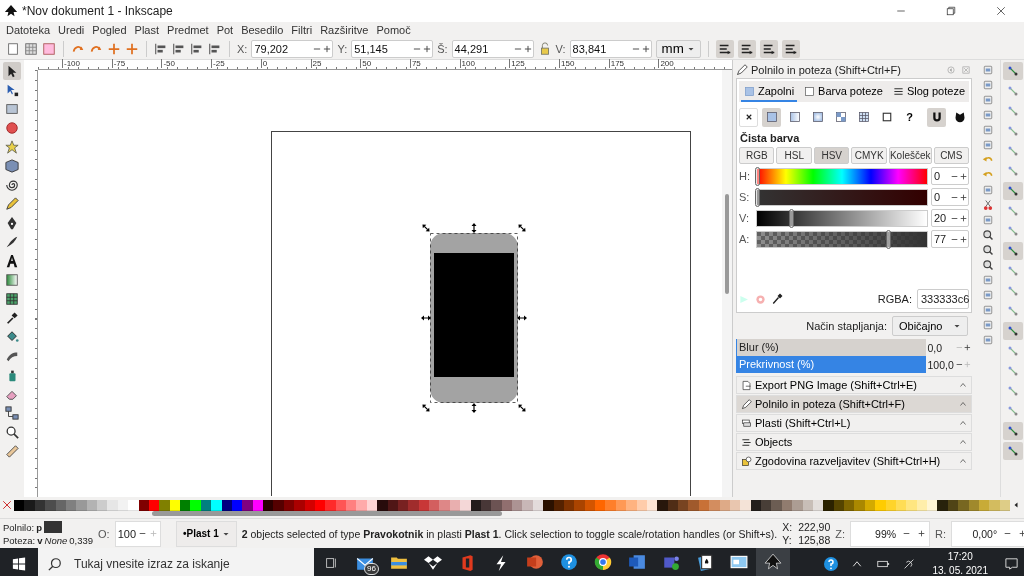 The height and width of the screenshot is (576, 1024). I want to click on menu-item: Filtri, so click(302, 30).